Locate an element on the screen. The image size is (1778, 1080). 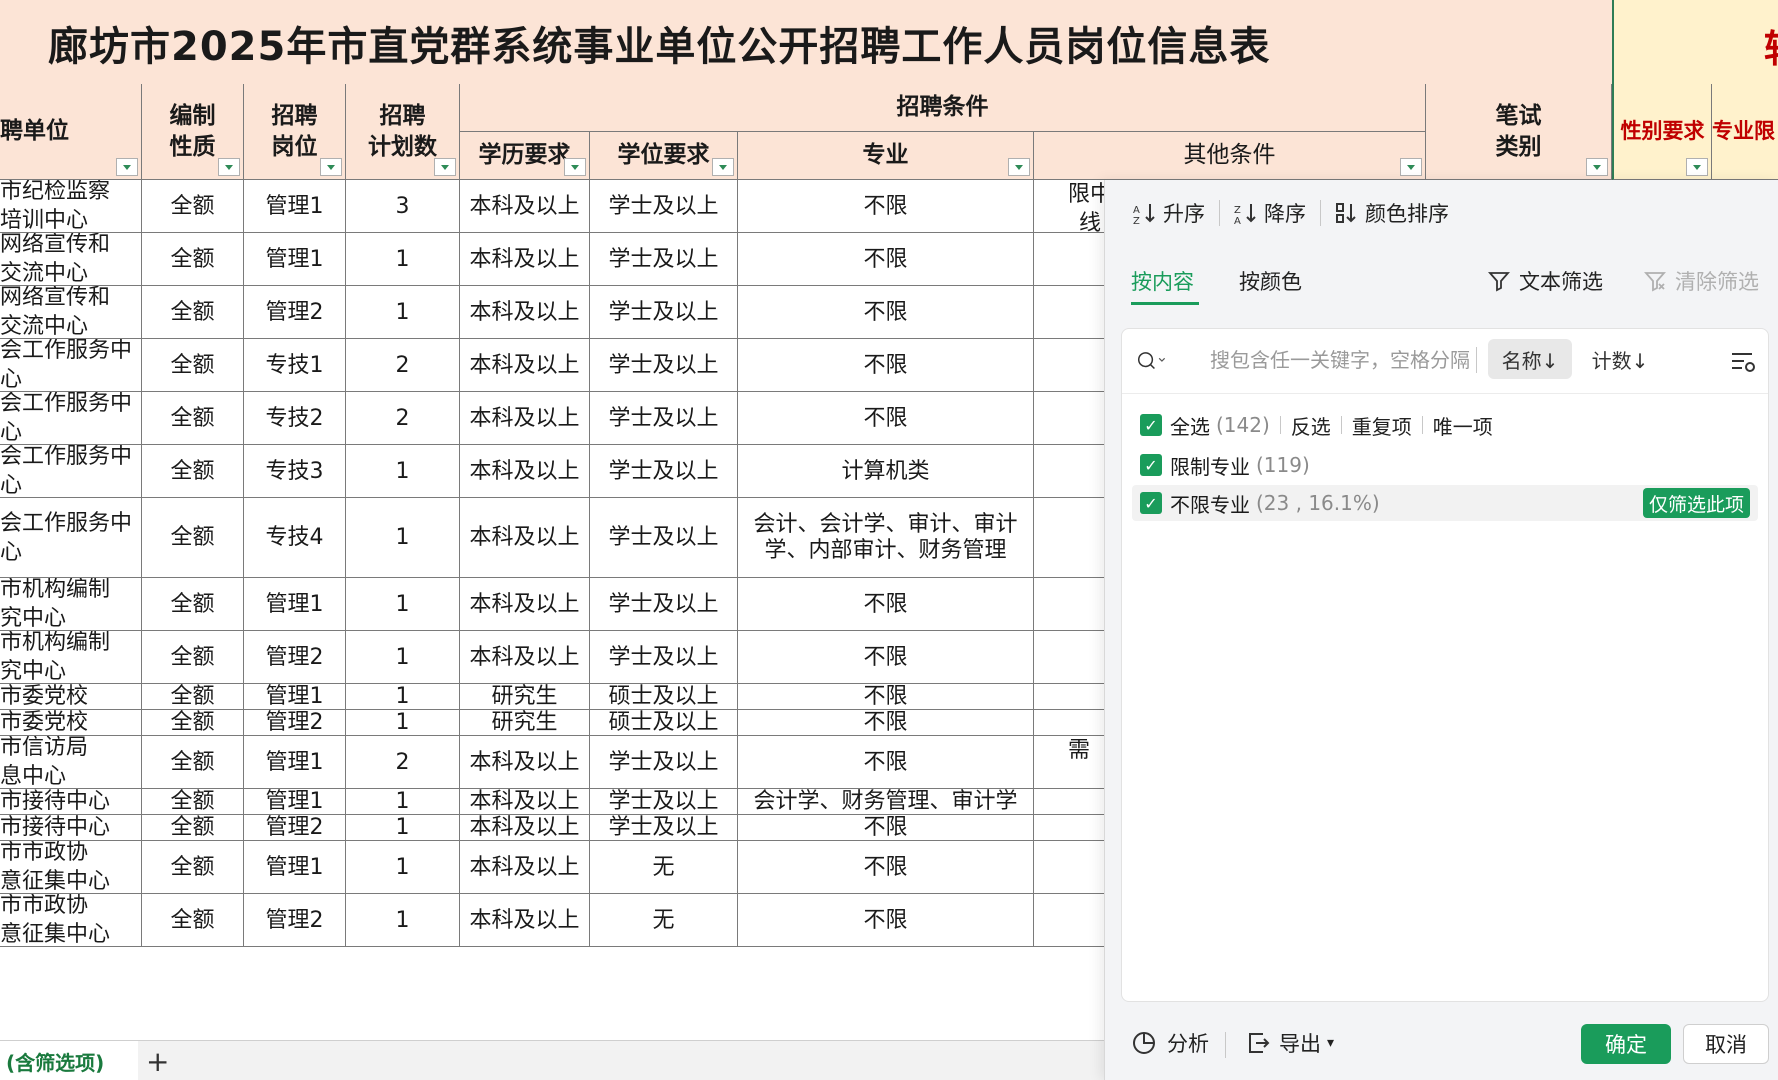
filter-value-item: ✓ 不限专业 (23 , 16.1%) 仅筛选此项 is located at coordinates (1445, 503).